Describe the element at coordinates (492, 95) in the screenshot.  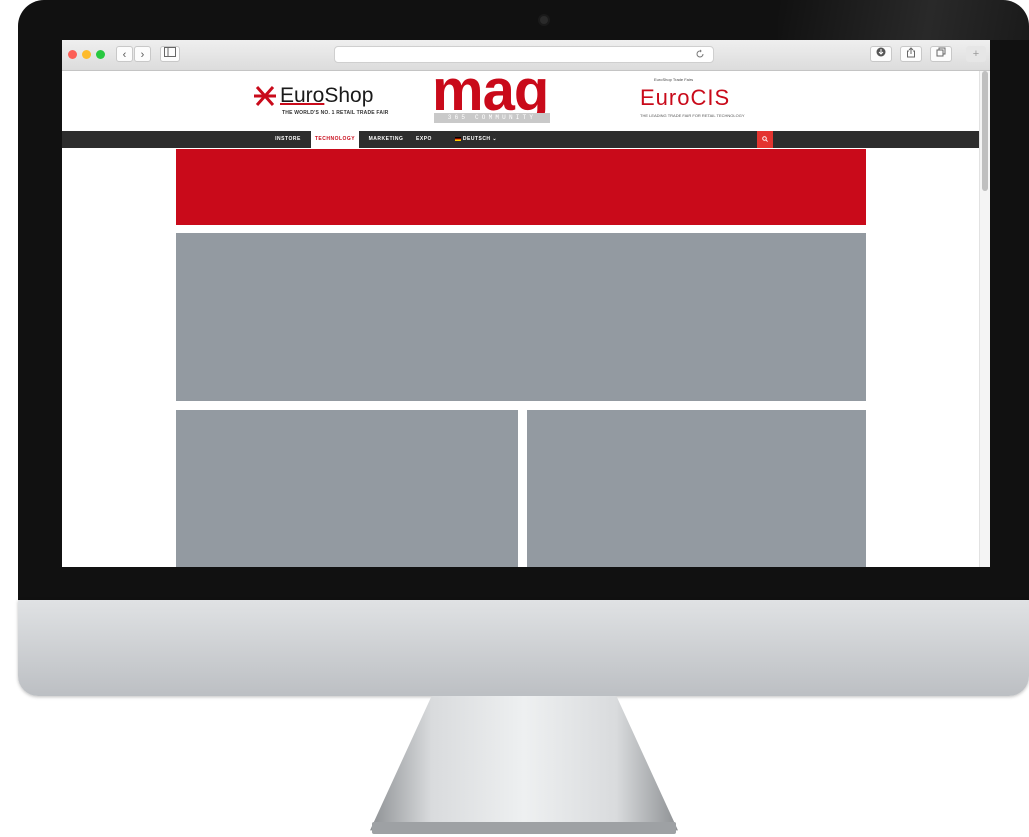
I see `mag-logo: mag 365 COMMUNITY NEWS` at that location.